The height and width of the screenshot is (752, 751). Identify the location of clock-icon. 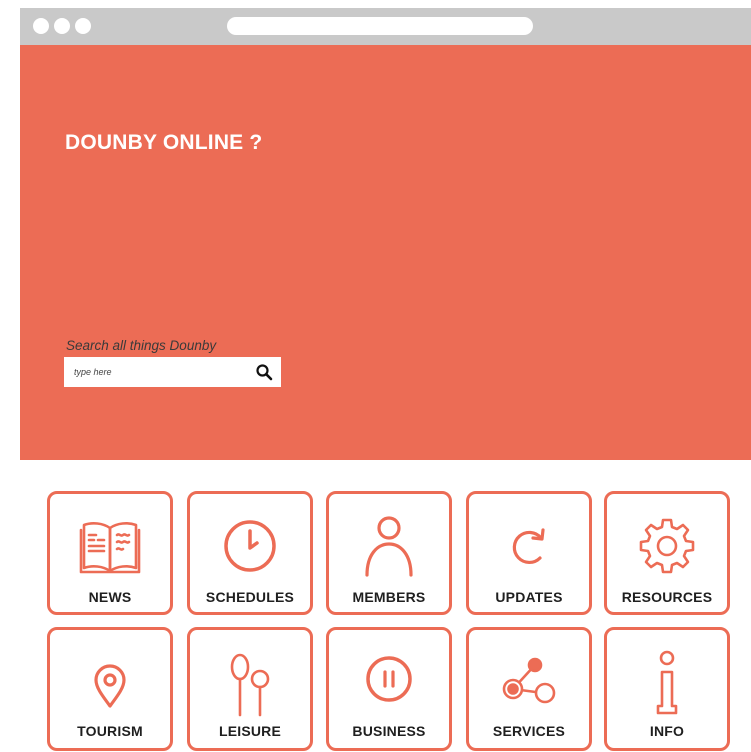
(250, 546).